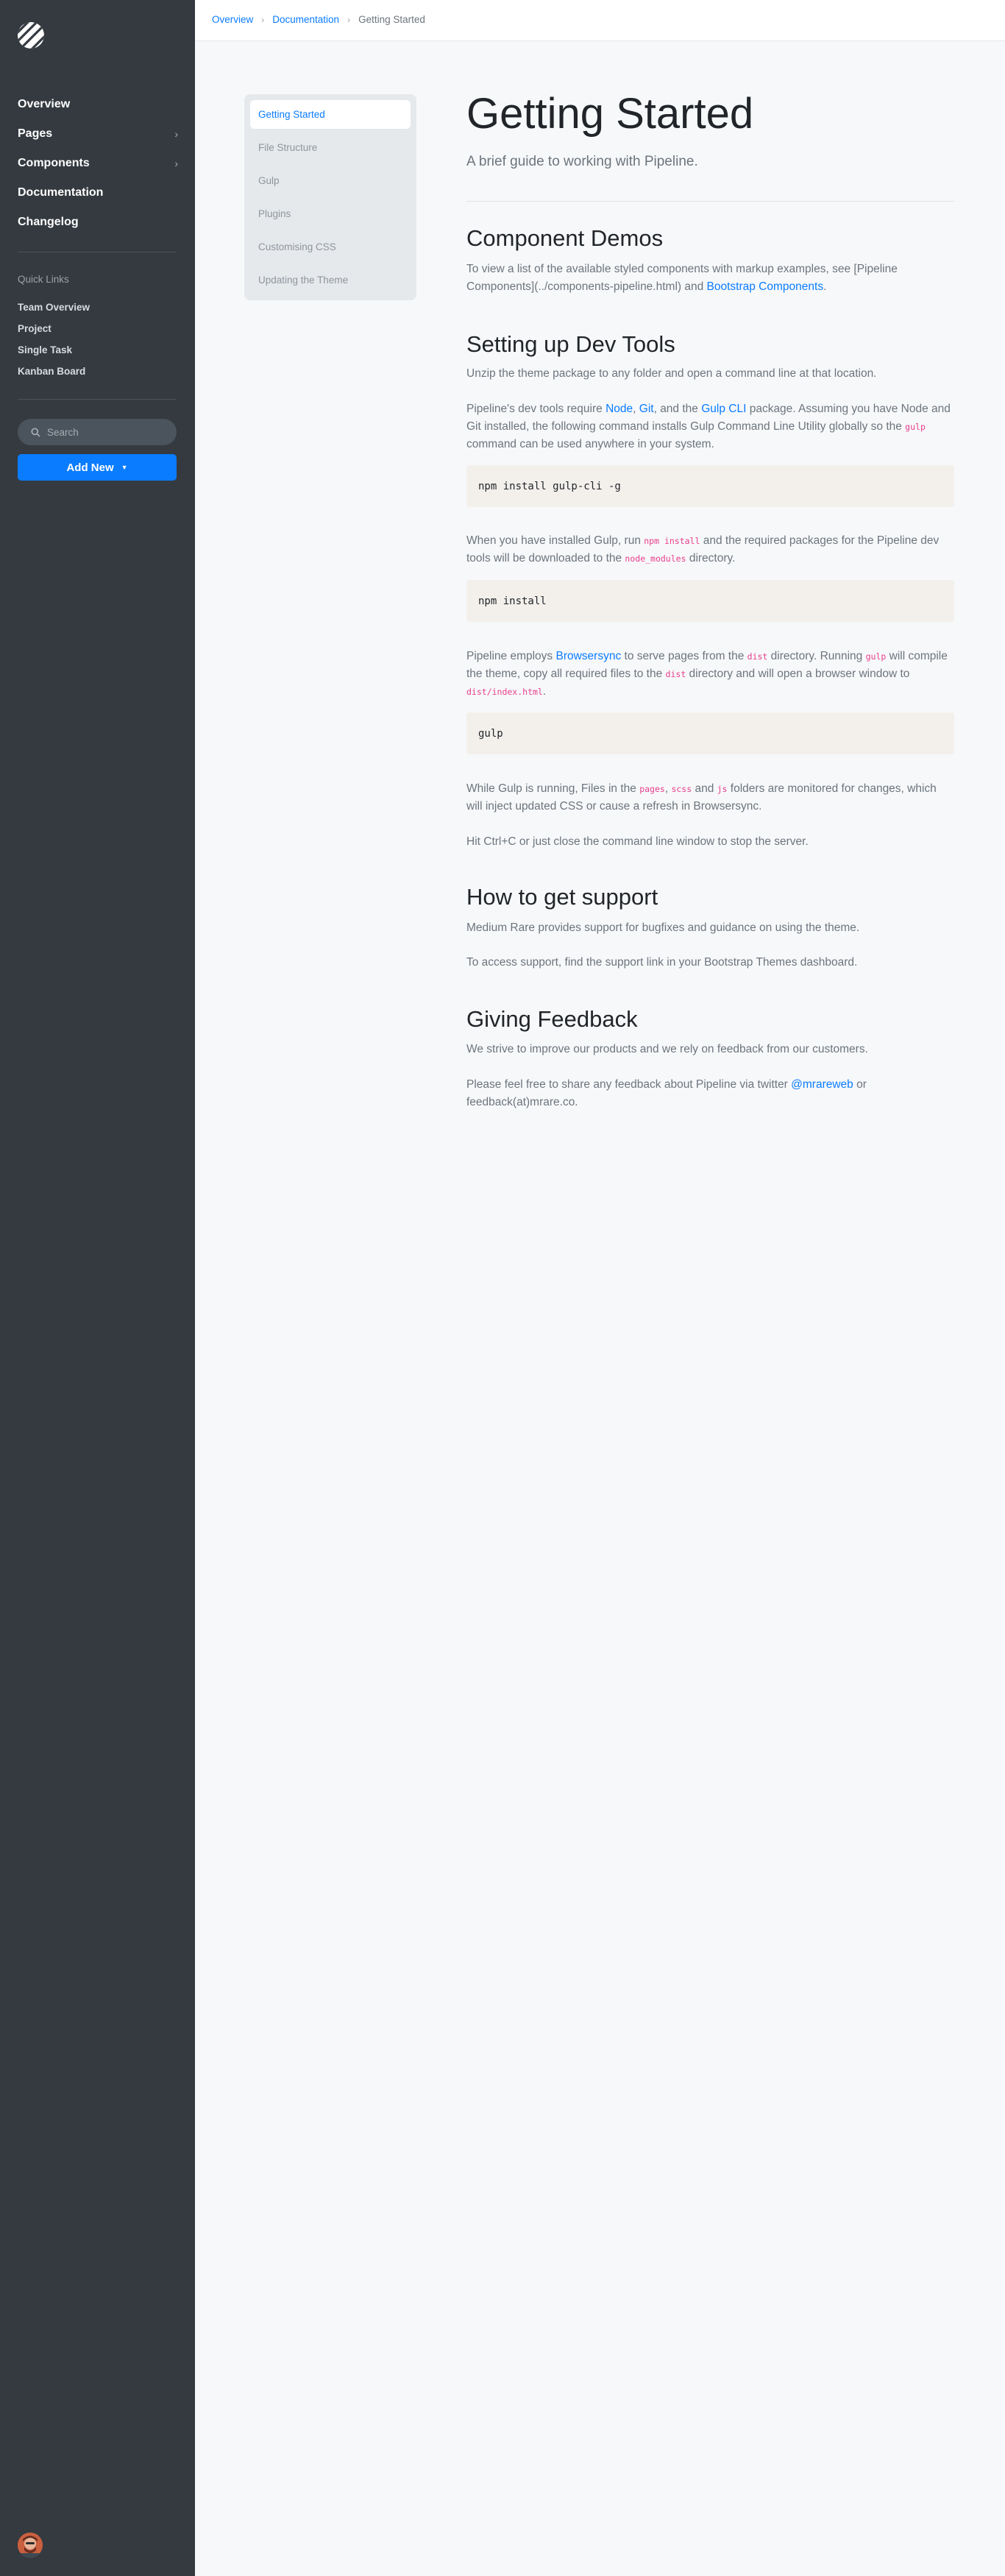  What do you see at coordinates (610, 114) in the screenshot?
I see `page-title: Getting Started` at bounding box center [610, 114].